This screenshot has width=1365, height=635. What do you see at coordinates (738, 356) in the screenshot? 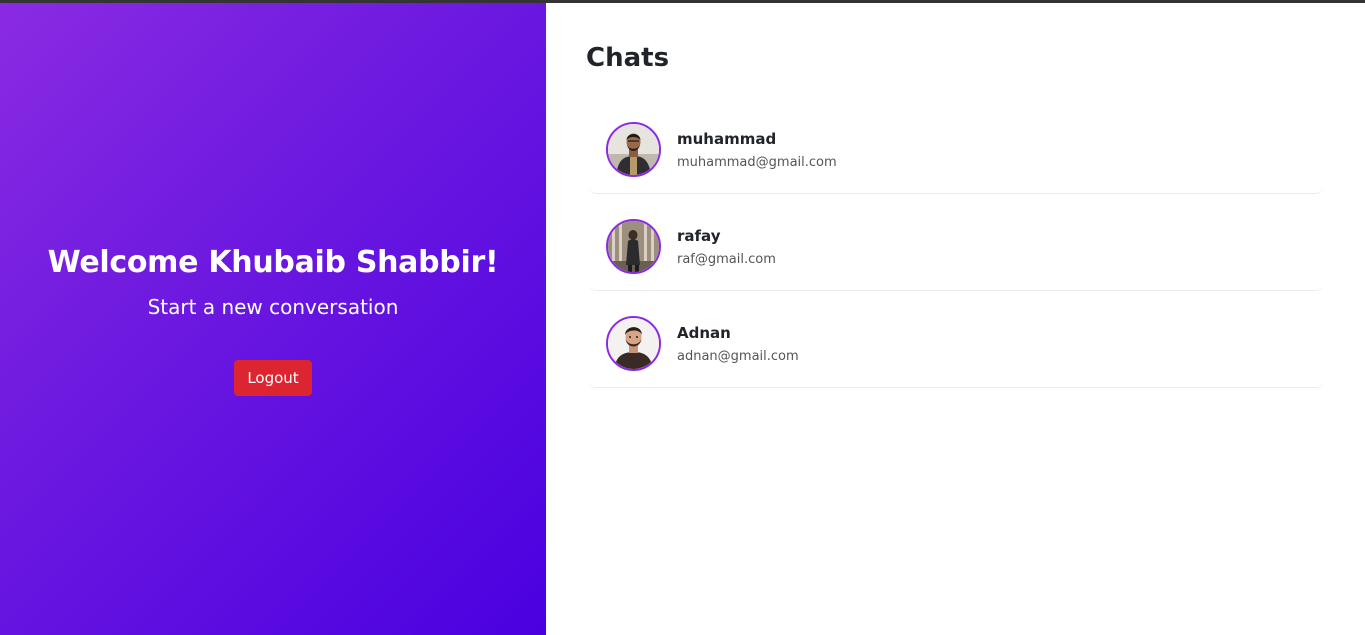
I see `chat-email: adnan@gmail.com` at bounding box center [738, 356].